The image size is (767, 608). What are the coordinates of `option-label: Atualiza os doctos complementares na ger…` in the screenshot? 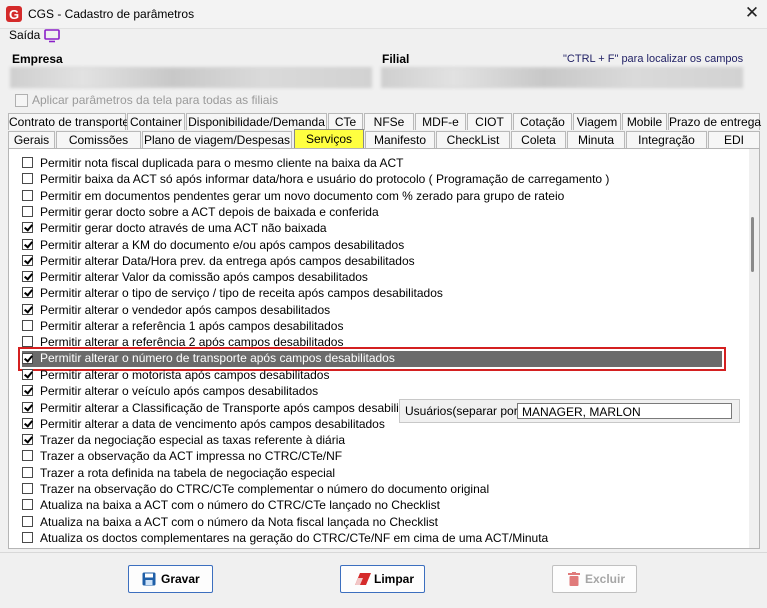 It's located at (294, 537).